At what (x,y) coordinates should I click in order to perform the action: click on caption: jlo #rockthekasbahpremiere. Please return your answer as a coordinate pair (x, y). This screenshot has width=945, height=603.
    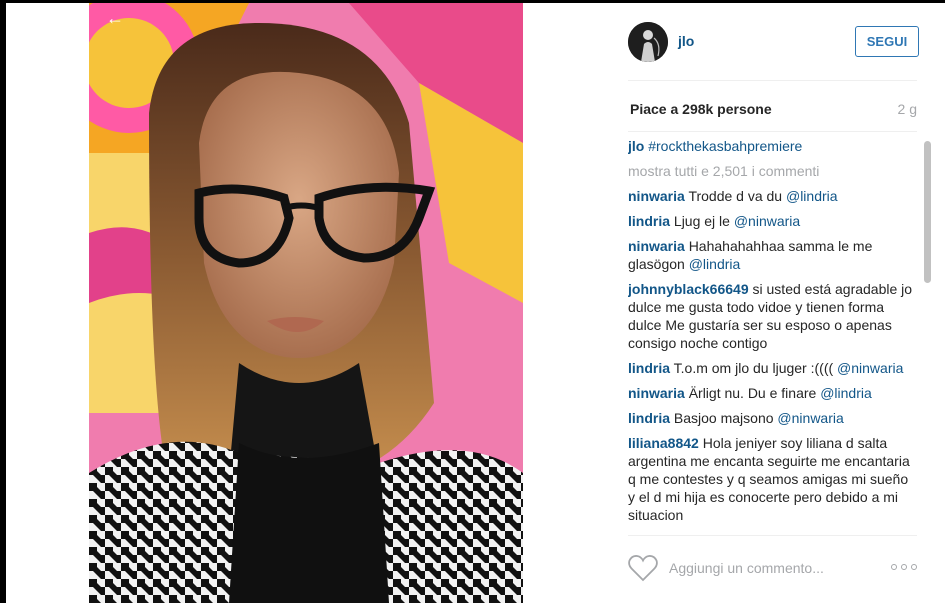
    Looking at the image, I should click on (770, 146).